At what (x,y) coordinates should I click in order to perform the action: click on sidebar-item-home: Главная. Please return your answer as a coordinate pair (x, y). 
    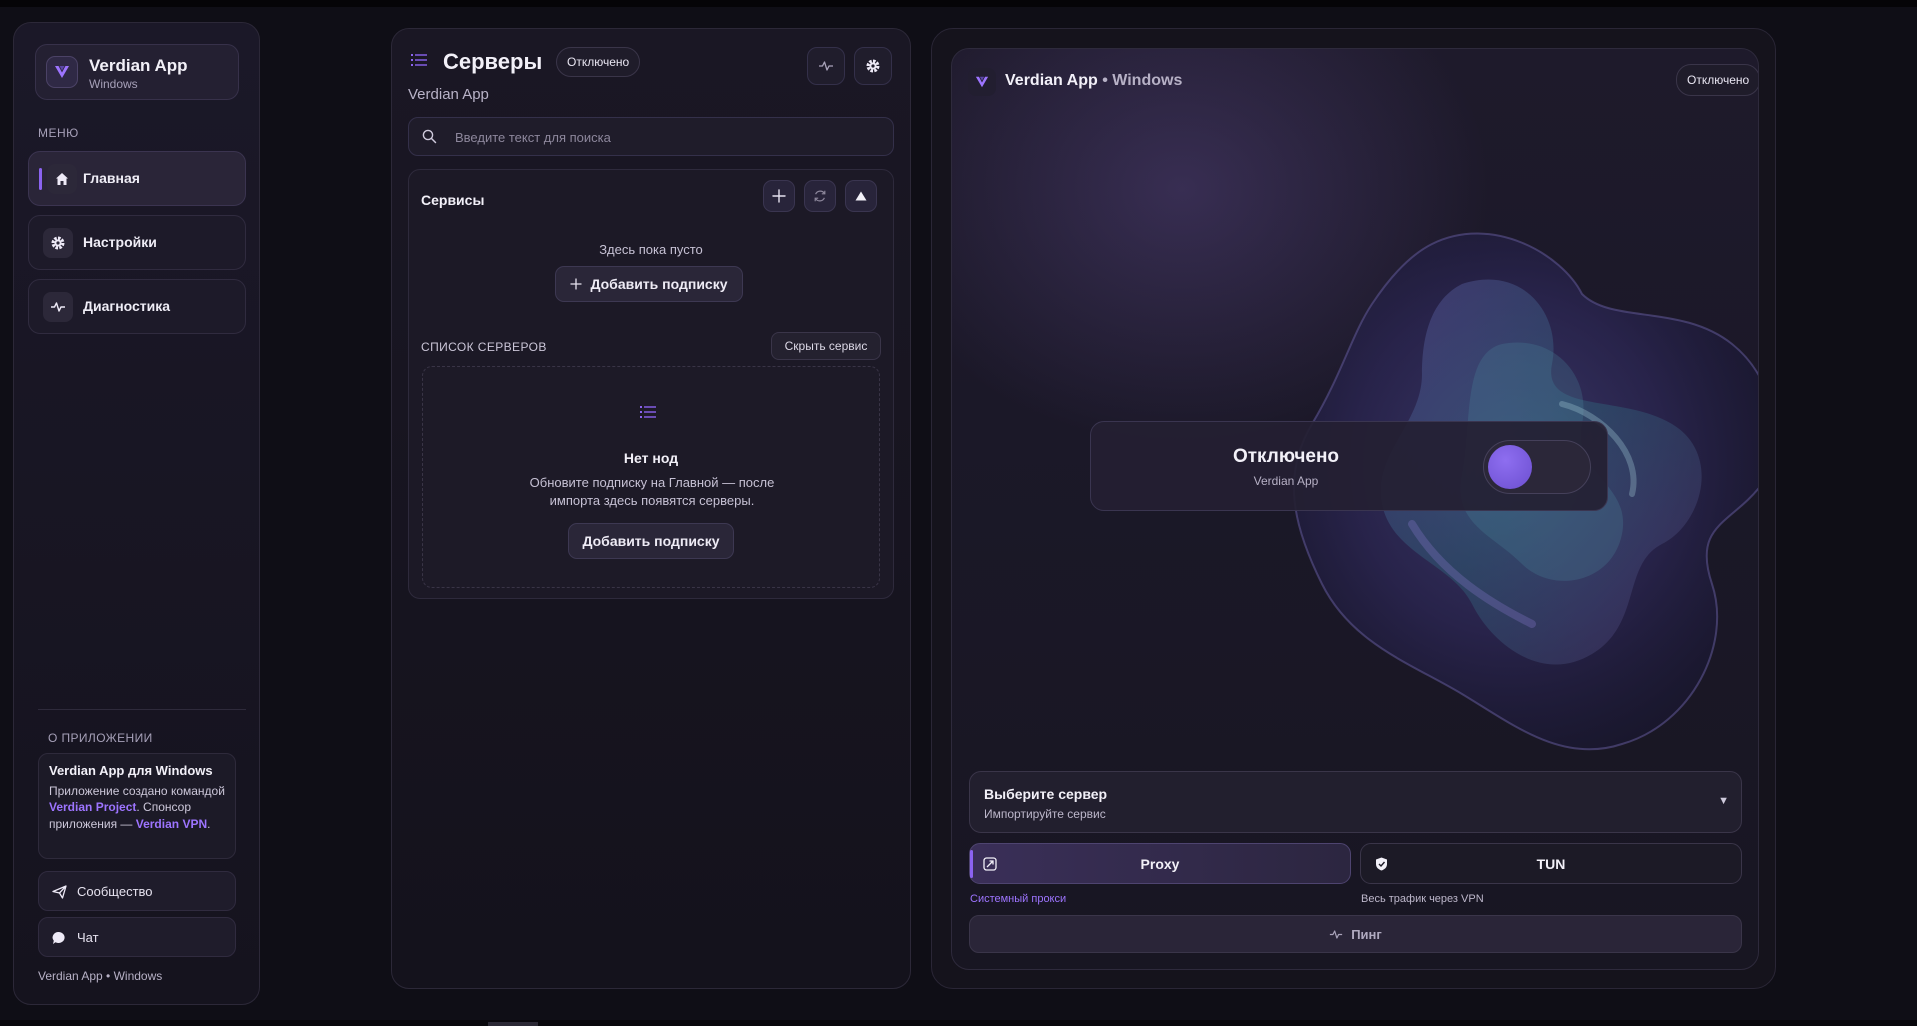
    Looking at the image, I should click on (137, 178).